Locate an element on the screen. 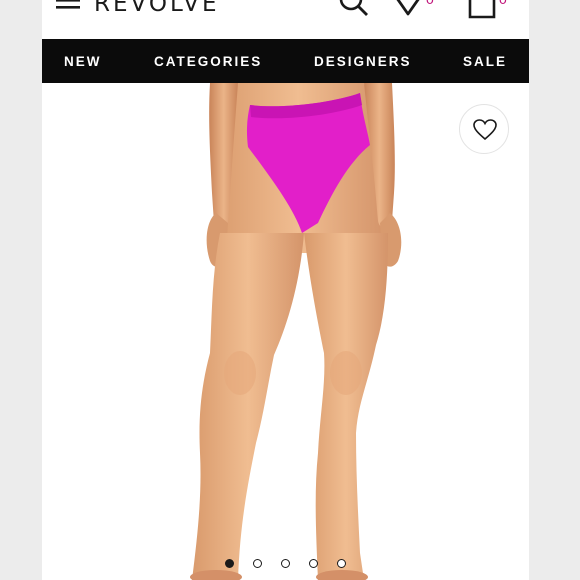  bag-count: 0 is located at coordinates (503, 3).